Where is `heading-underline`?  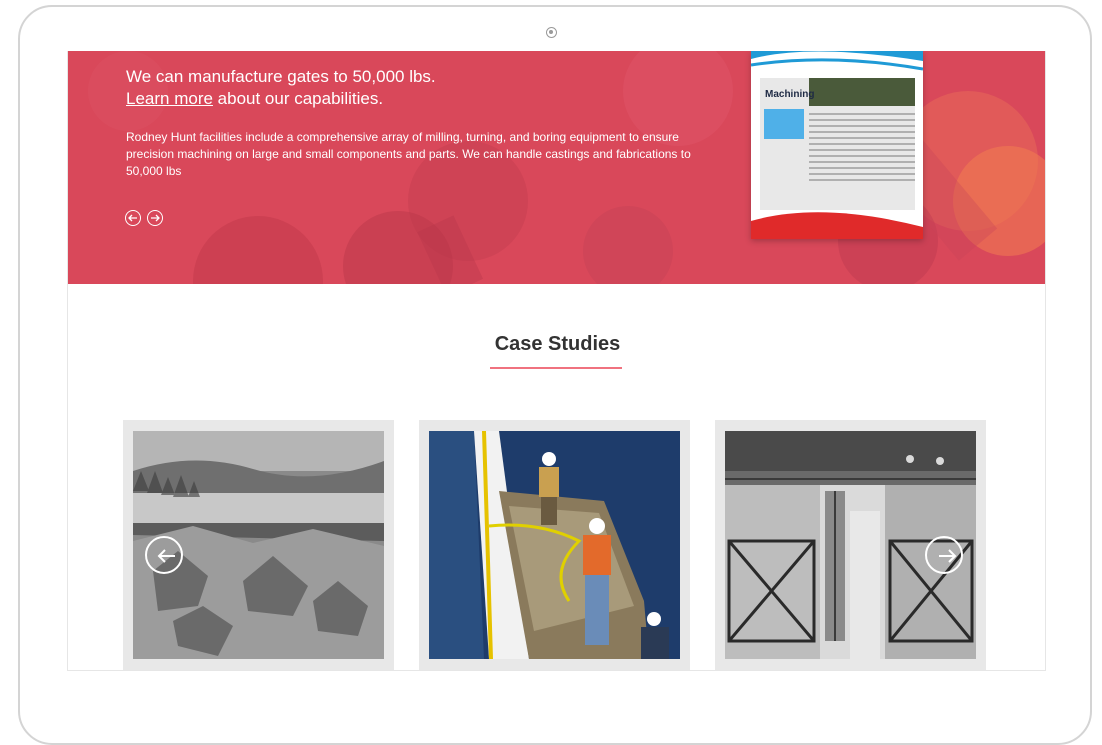 heading-underline is located at coordinates (556, 368).